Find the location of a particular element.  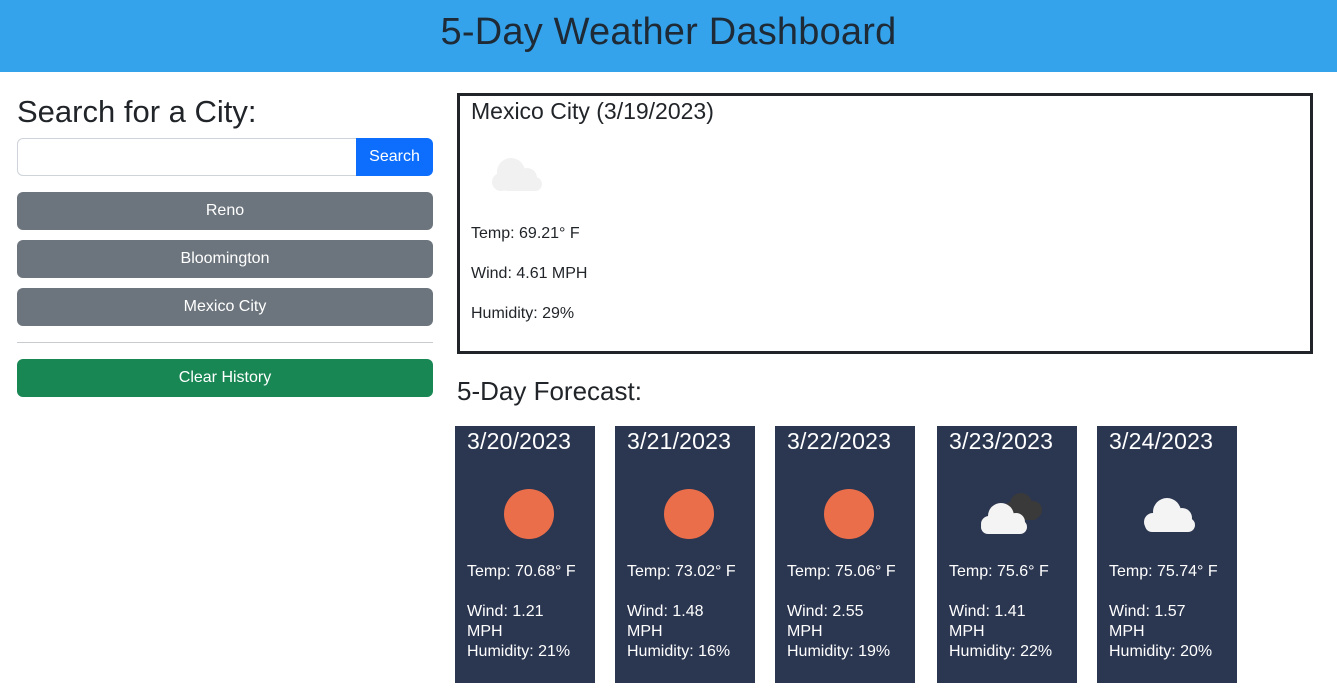

forecast-humidity: Humidity: 21% is located at coordinates (519, 651).